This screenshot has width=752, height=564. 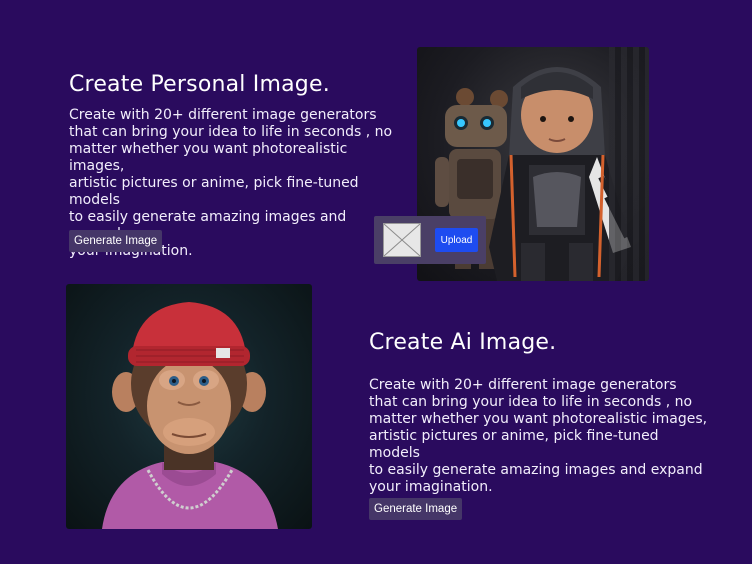 What do you see at coordinates (199, 84) in the screenshot?
I see `section-title-personal: Create Personal Image.` at bounding box center [199, 84].